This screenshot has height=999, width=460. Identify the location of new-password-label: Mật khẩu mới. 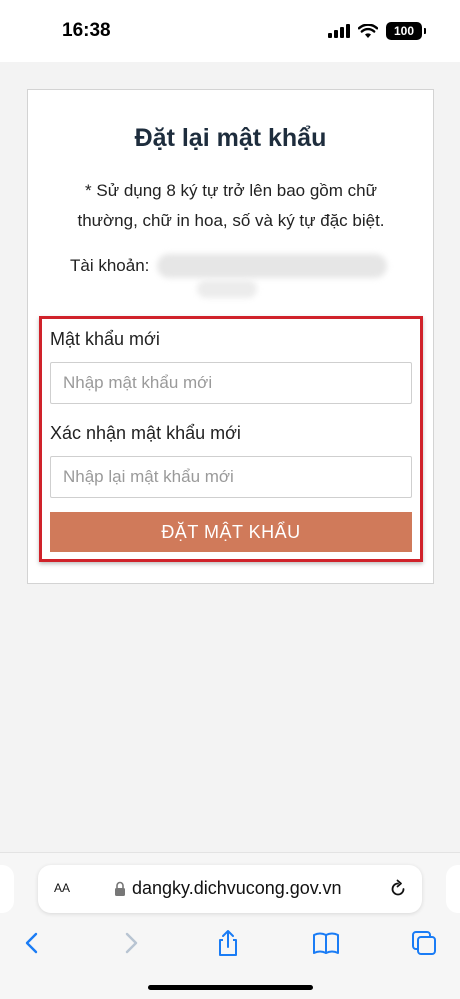
(105, 339).